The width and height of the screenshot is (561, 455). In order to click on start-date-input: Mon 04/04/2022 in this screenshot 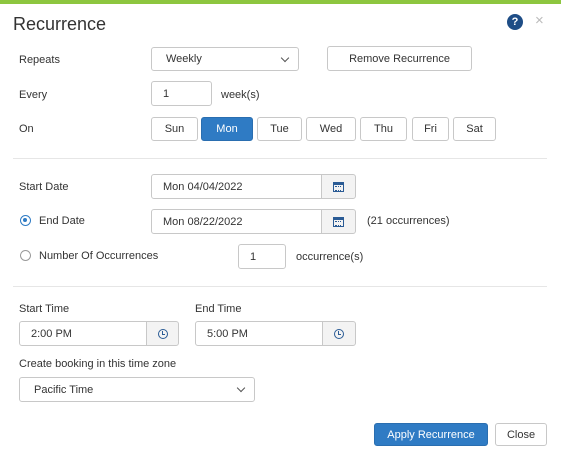, I will do `click(236, 186)`.